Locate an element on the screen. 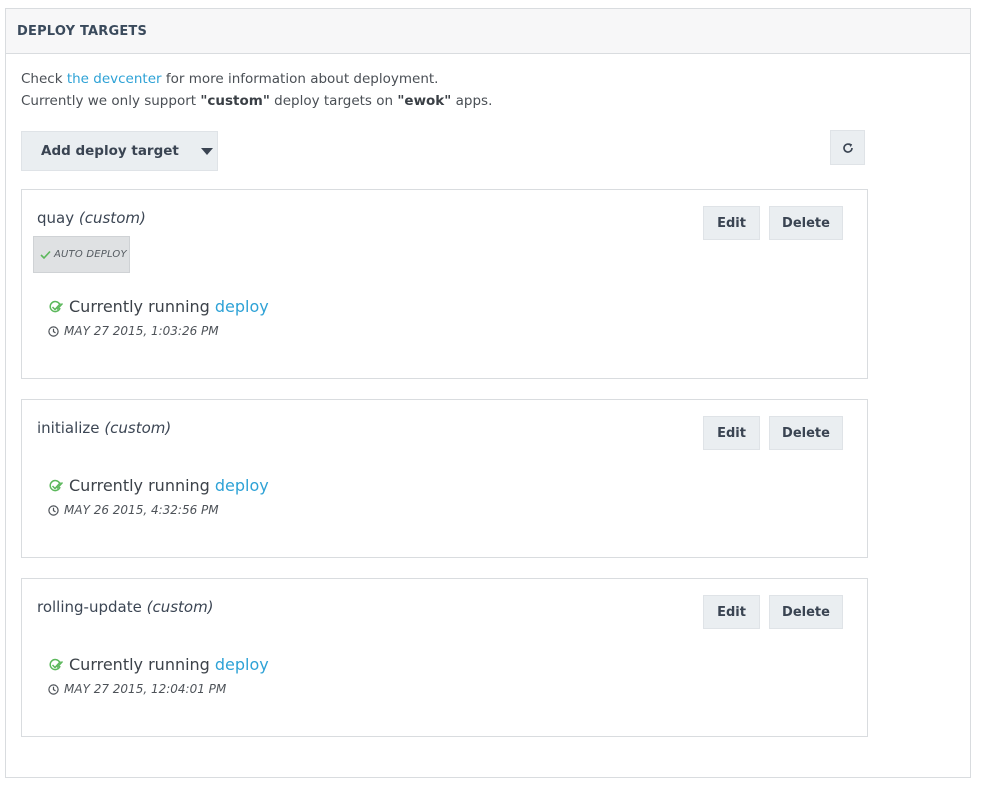 The image size is (982, 787). deploy-timestamp: MAY 27 2015, 1:03:26 PM is located at coordinates (133, 331).